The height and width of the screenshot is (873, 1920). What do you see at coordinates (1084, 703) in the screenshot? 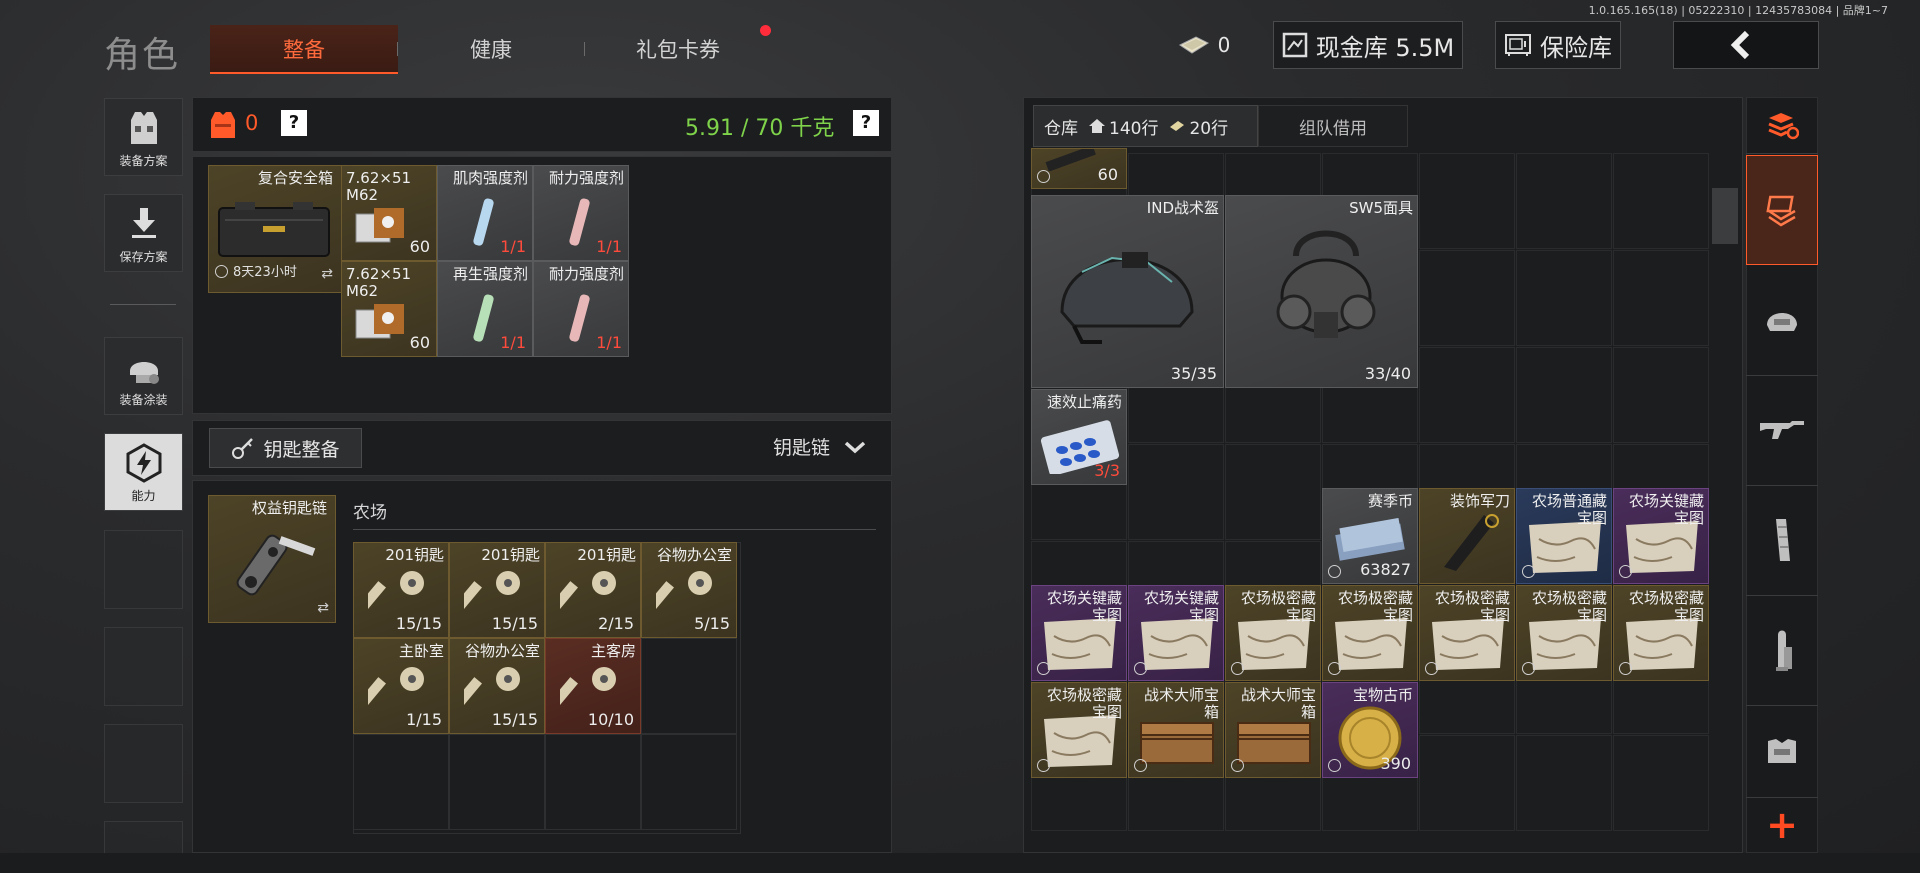
I see `item-name: 农场极密藏宝图` at bounding box center [1084, 703].